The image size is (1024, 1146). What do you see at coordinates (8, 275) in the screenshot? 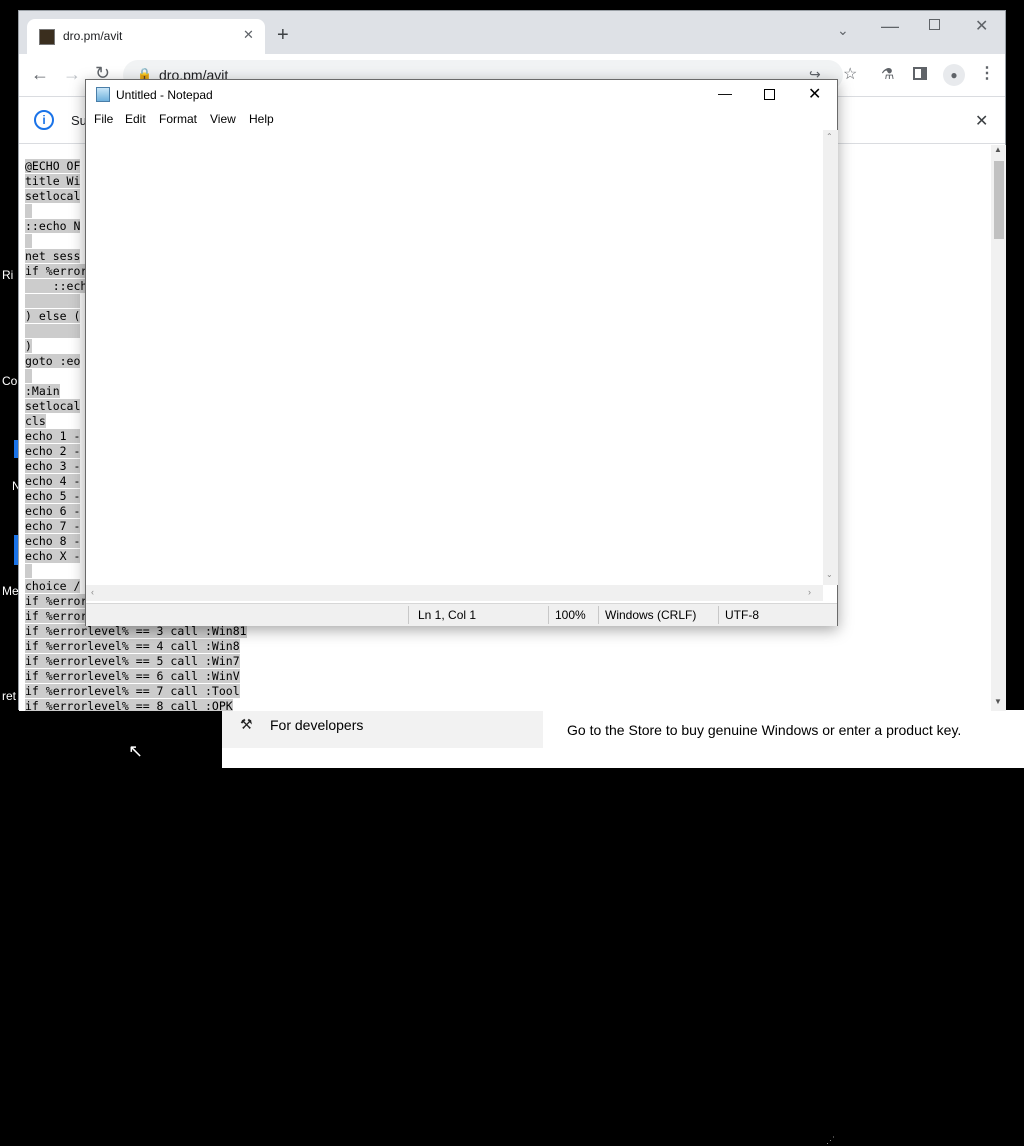
I see `desktop-icon-label: Ri` at bounding box center [8, 275].